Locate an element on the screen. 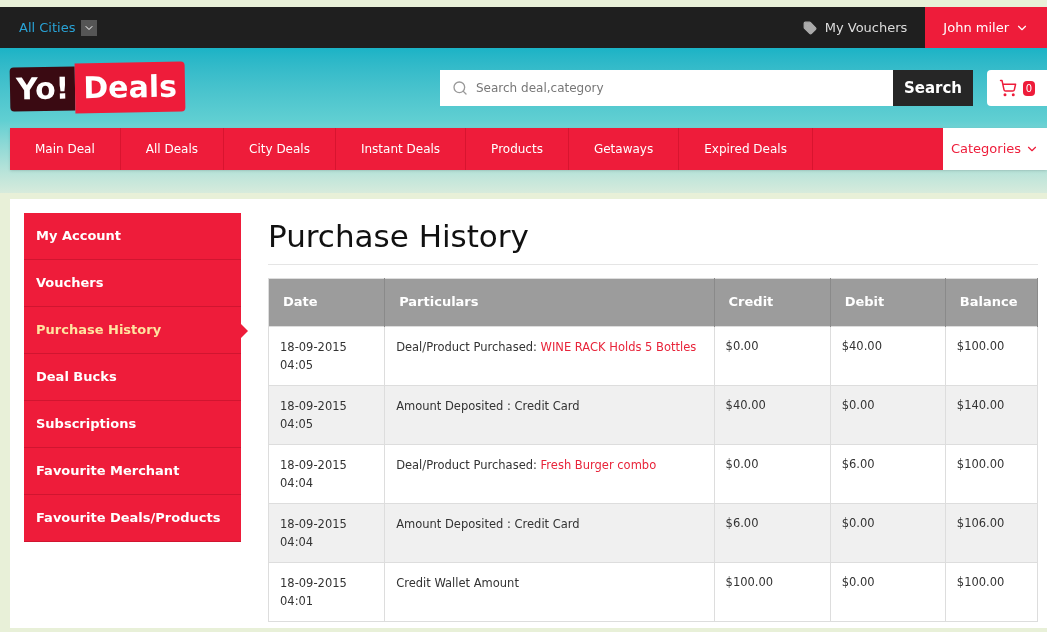 The width and height of the screenshot is (1047, 632). sidebar-item: Vouchers is located at coordinates (132, 283).